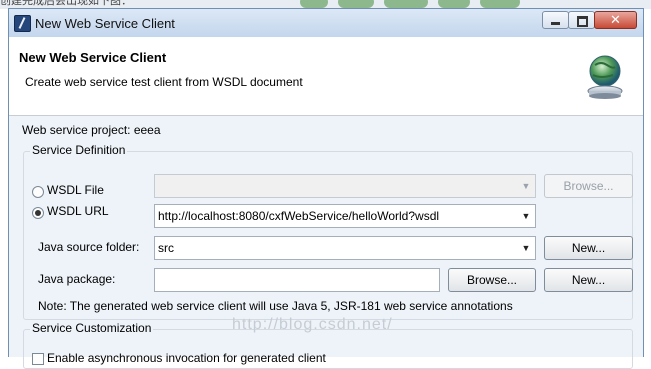 The width and height of the screenshot is (651, 369). What do you see at coordinates (326, 23) in the screenshot?
I see `title-bar: New Web Service Client ✕` at bounding box center [326, 23].